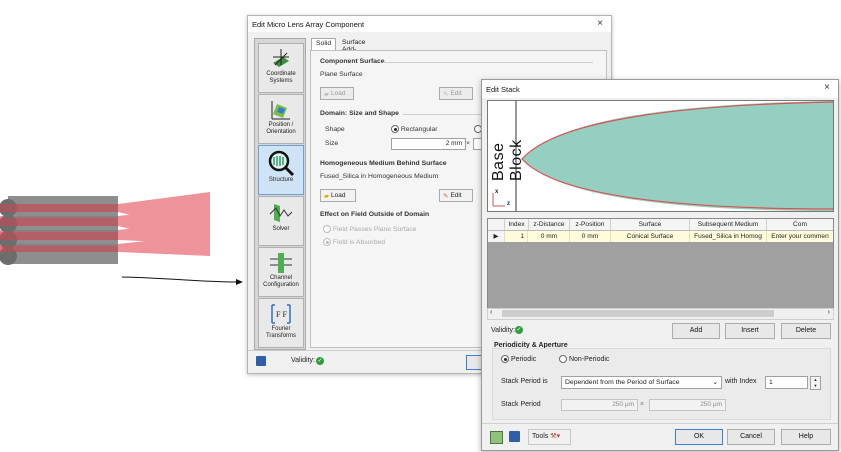 The height and width of the screenshot is (452, 841). What do you see at coordinates (815, 383) in the screenshot?
I see `stepper-arrows-icon: ▲ ▼` at bounding box center [815, 383].